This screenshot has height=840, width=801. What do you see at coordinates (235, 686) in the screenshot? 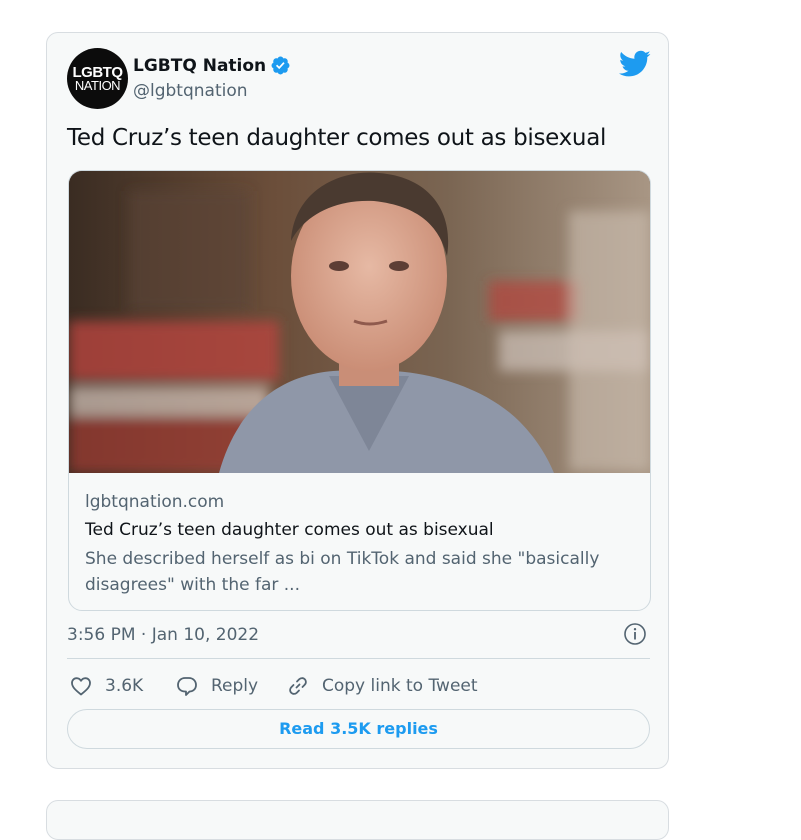
I see `reply-label: Reply` at bounding box center [235, 686].